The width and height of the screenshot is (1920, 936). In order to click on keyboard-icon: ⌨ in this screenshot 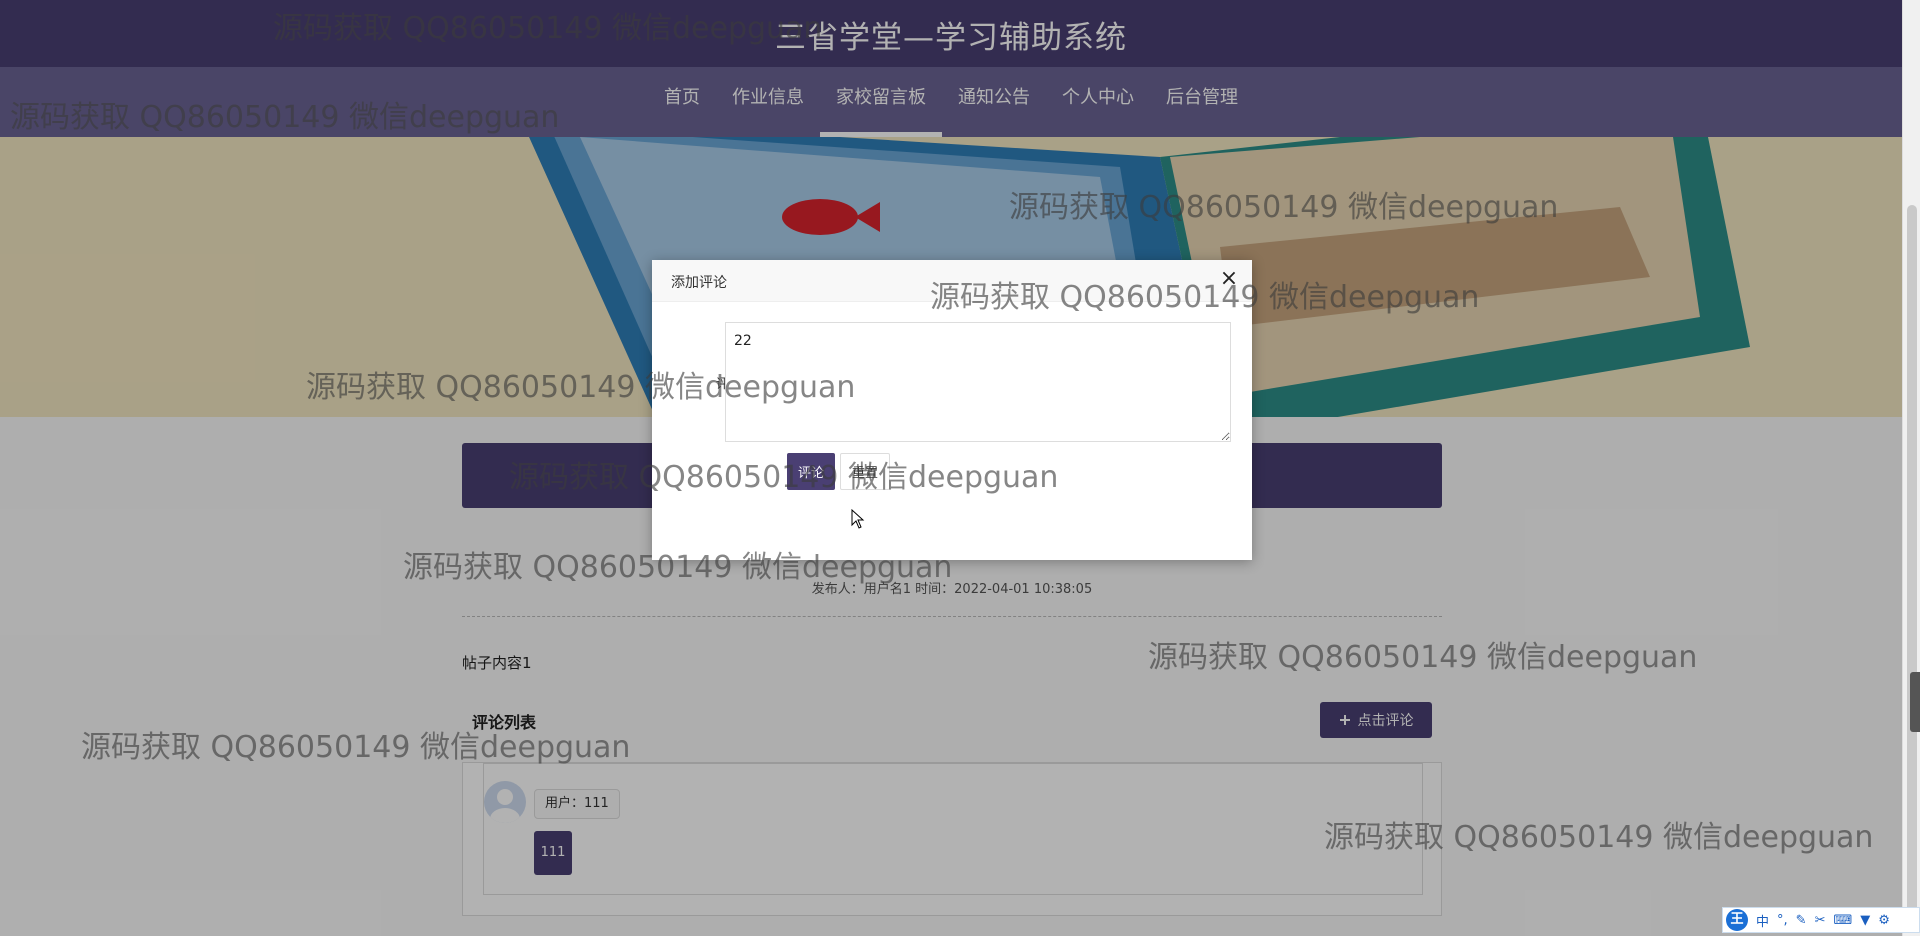, I will do `click(1842, 920)`.